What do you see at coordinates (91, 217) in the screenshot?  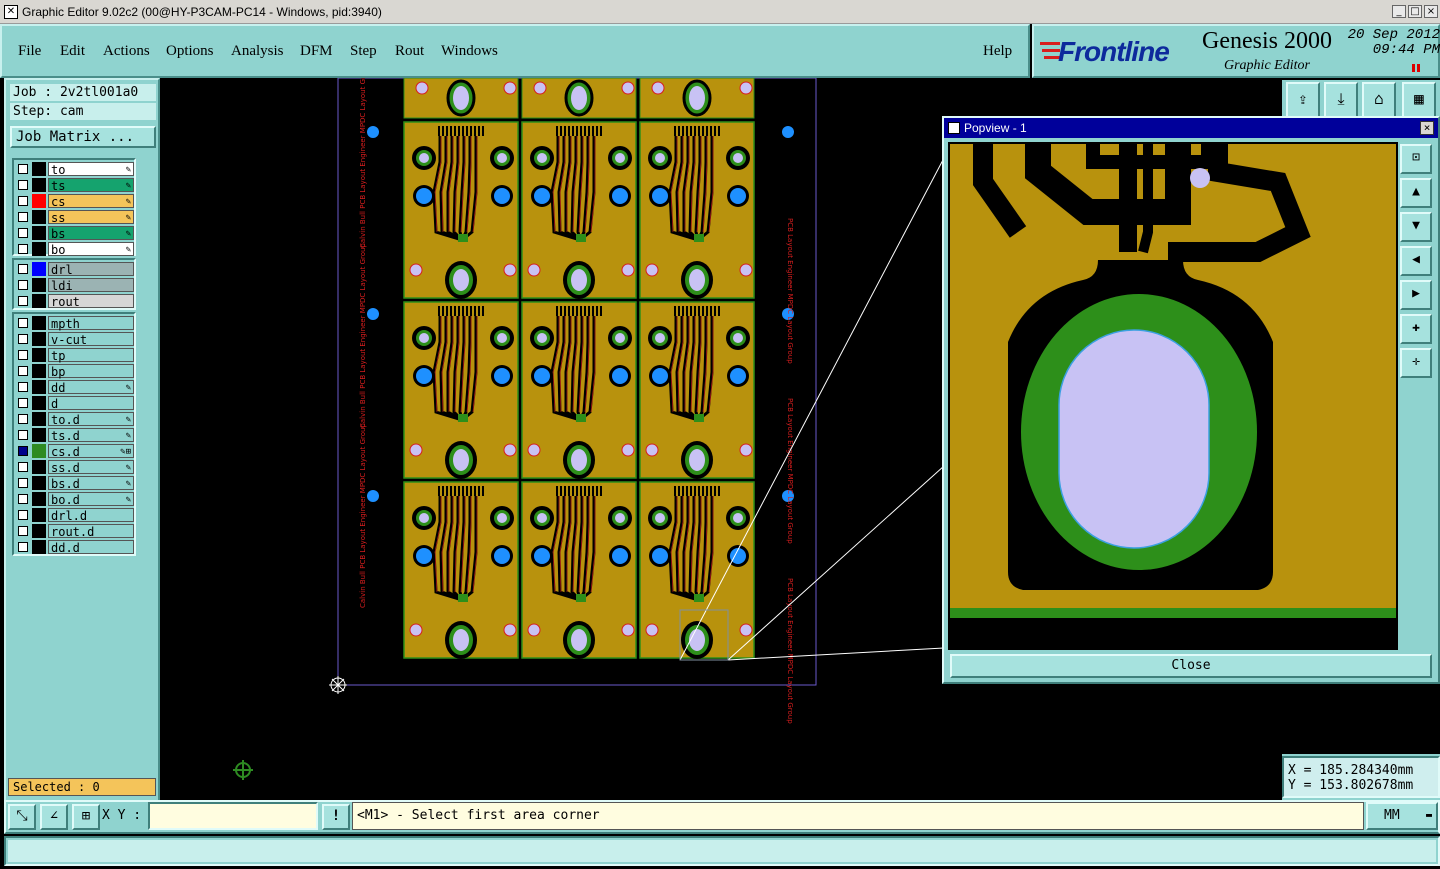 I see `layer-name: ss ✎` at bounding box center [91, 217].